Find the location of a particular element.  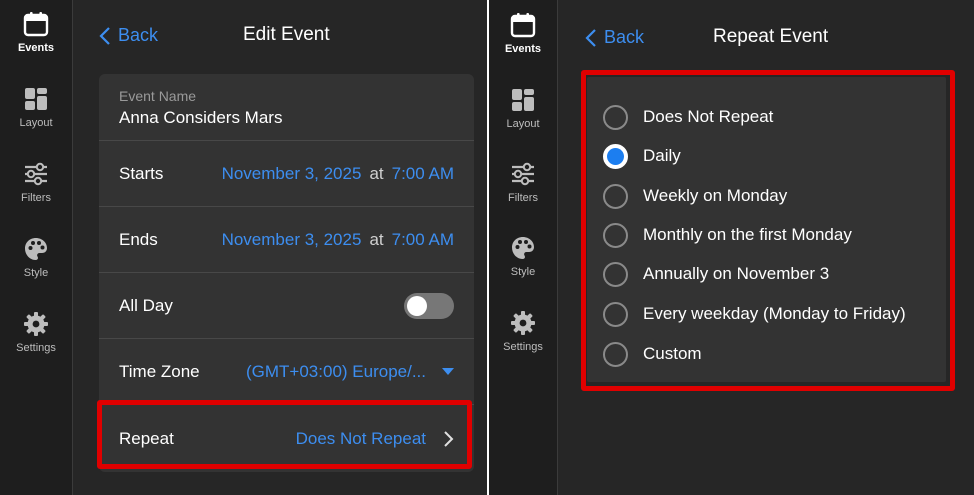

ends-row: Ends November 3, 2025 at 7:00 AM is located at coordinates (286, 239).